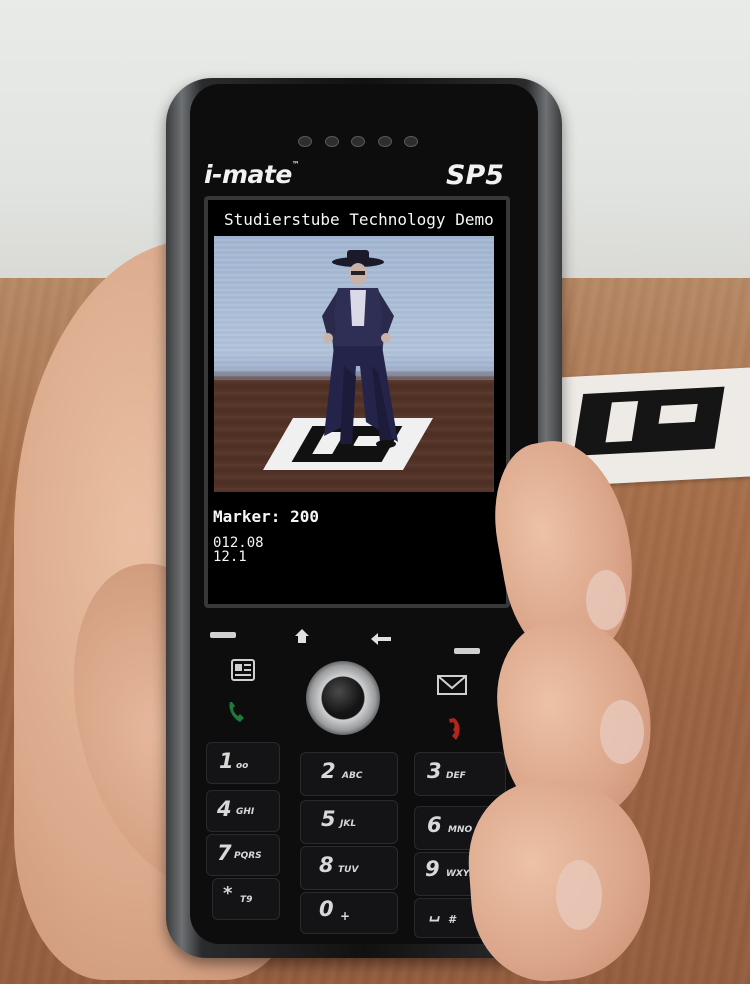 The width and height of the screenshot is (750, 984). I want to click on contacts-card-icon, so click(243, 672).